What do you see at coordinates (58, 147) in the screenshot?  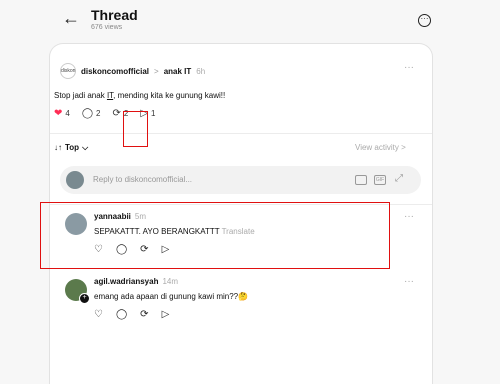 I see `sort-icon: ↓↑` at bounding box center [58, 147].